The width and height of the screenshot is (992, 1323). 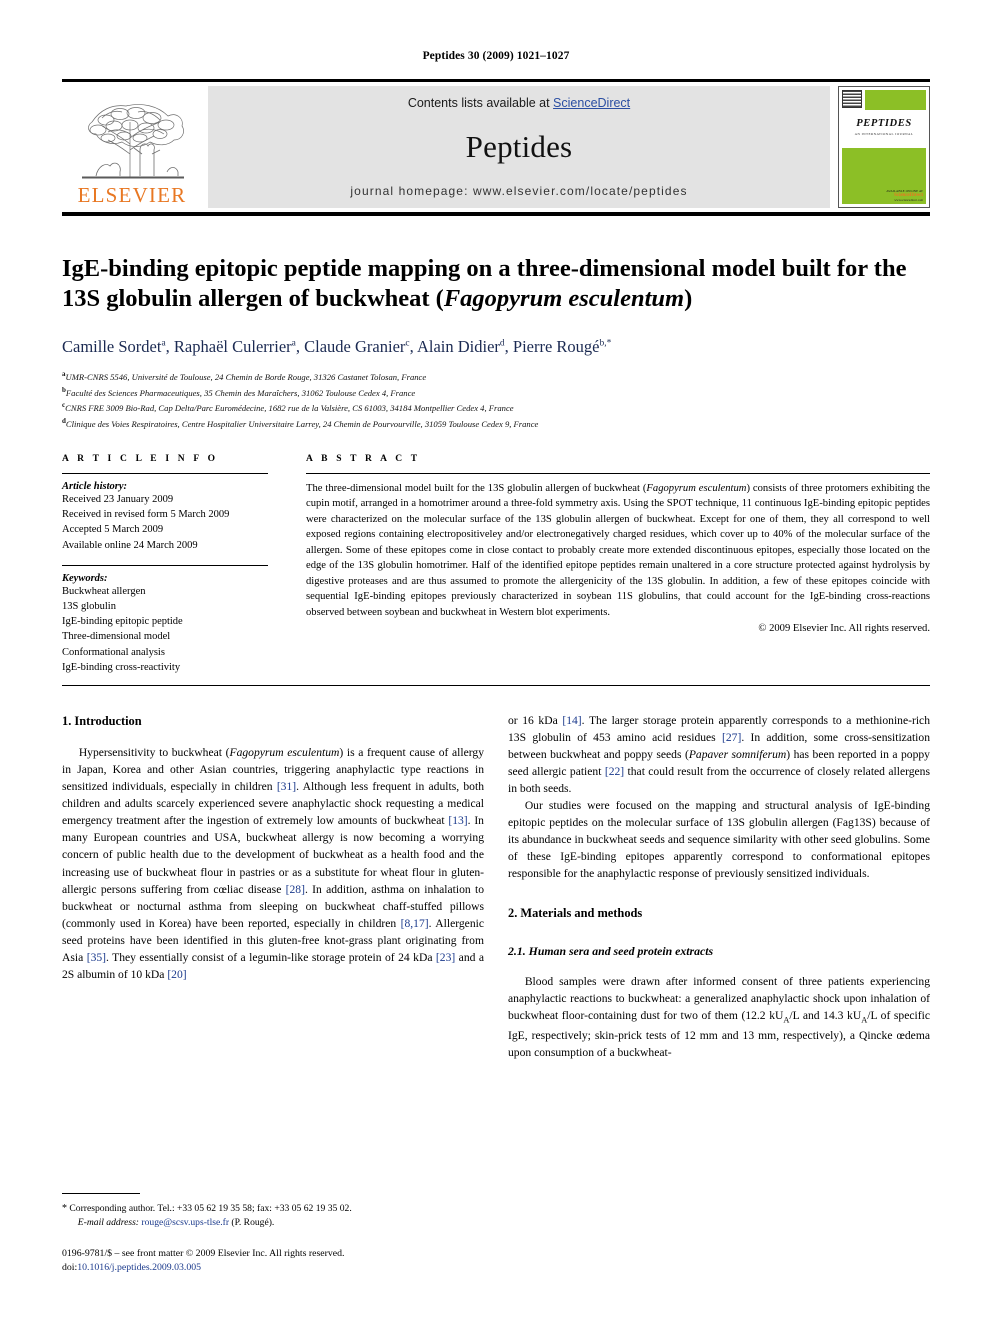 What do you see at coordinates (605, 343) in the screenshot?
I see `author-affil-marker: b,*` at bounding box center [605, 343].